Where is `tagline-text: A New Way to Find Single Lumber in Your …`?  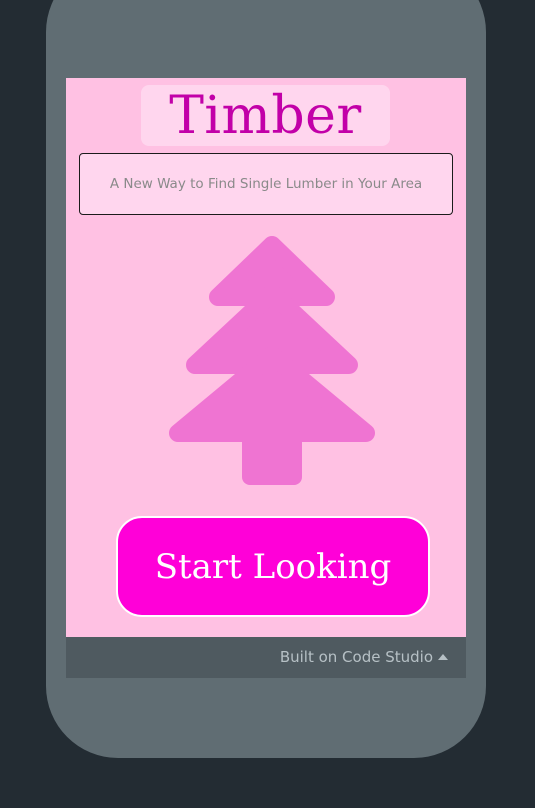
tagline-text: A New Way to Find Single Lumber in Your … is located at coordinates (266, 184).